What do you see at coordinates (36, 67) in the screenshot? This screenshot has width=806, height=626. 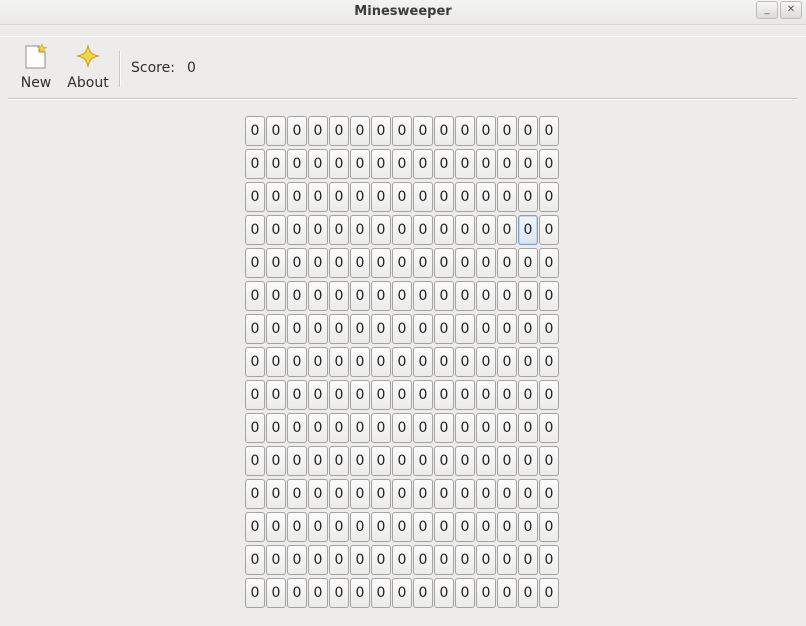 I see `new-game-button: New` at bounding box center [36, 67].